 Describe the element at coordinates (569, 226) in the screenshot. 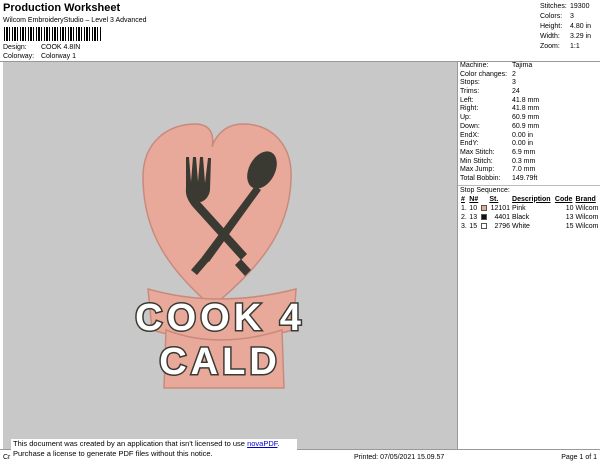

I see `row-code: 15` at that location.